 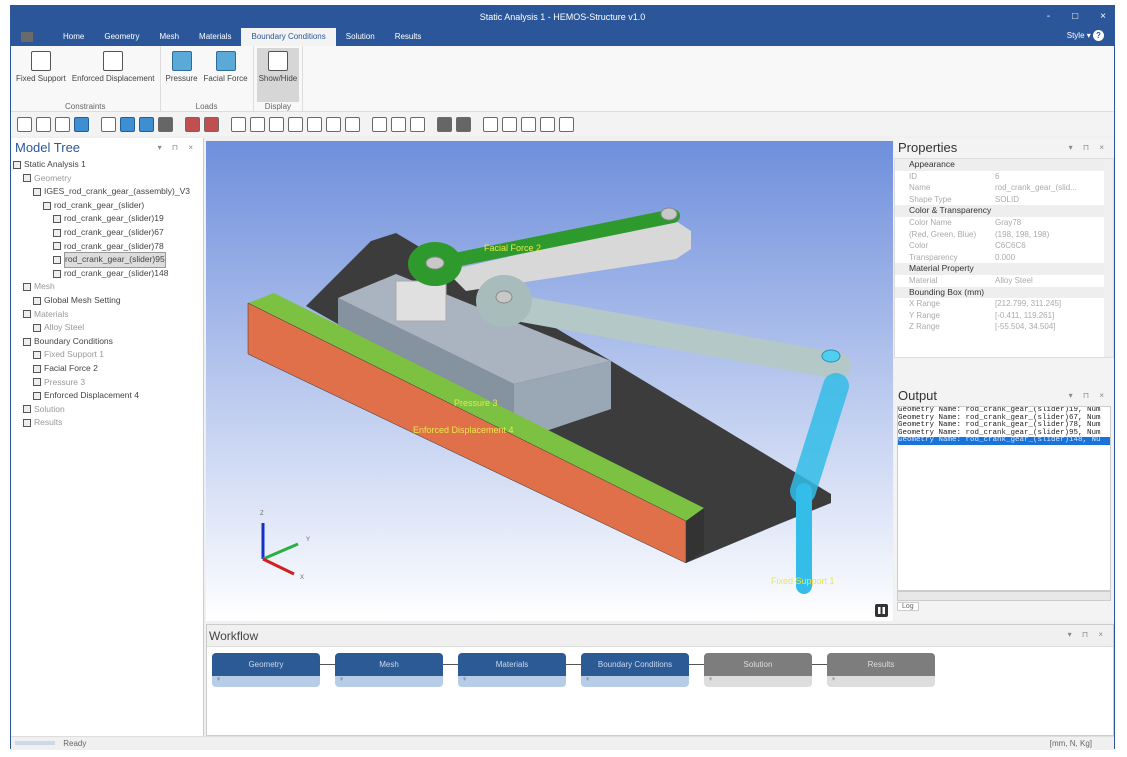 What do you see at coordinates (1004, 177) in the screenshot?
I see `property-row: ID 6` at bounding box center [1004, 177].